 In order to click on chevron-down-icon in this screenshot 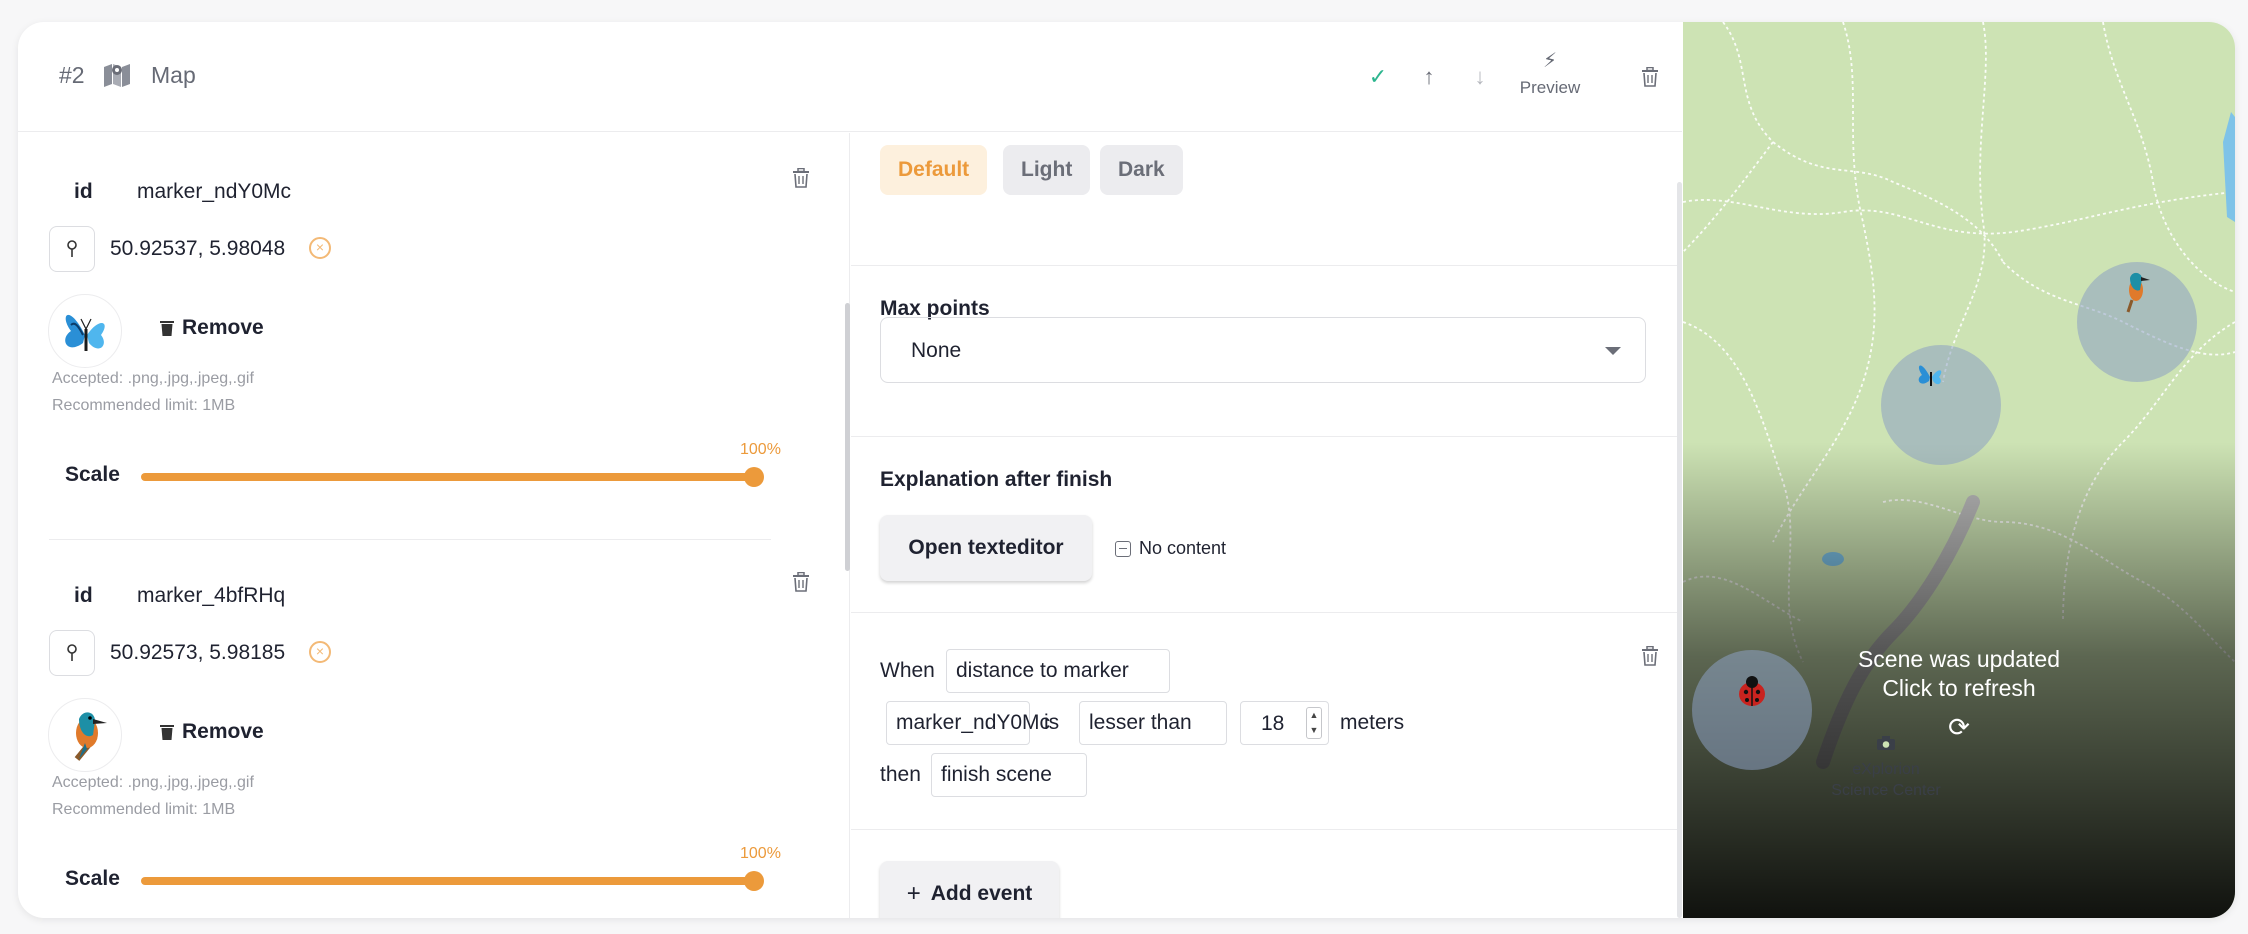, I will do `click(1613, 351)`.